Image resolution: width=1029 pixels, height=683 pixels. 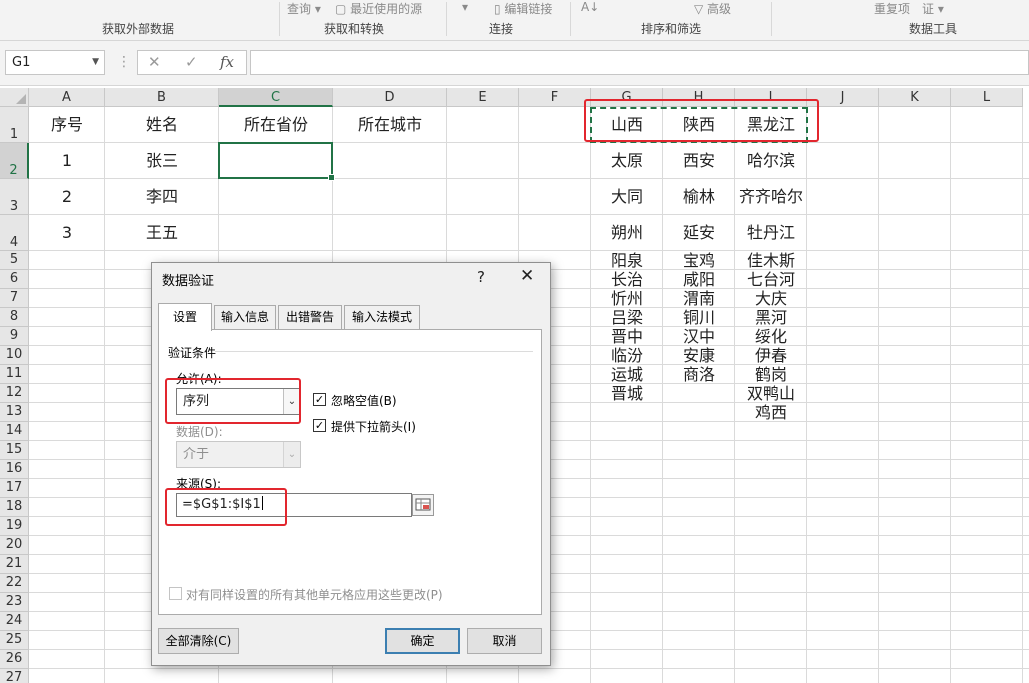 I want to click on cell-h6: 咸阳, so click(x=699, y=279).